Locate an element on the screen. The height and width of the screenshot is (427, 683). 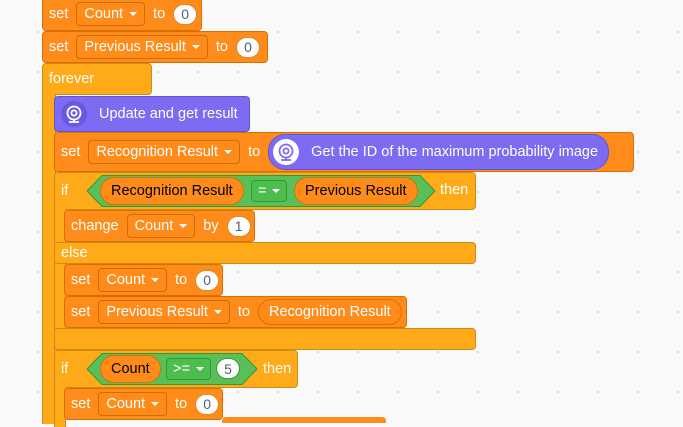
set-previous-result-block: set Previous Result to 0 is located at coordinates (155, 47).